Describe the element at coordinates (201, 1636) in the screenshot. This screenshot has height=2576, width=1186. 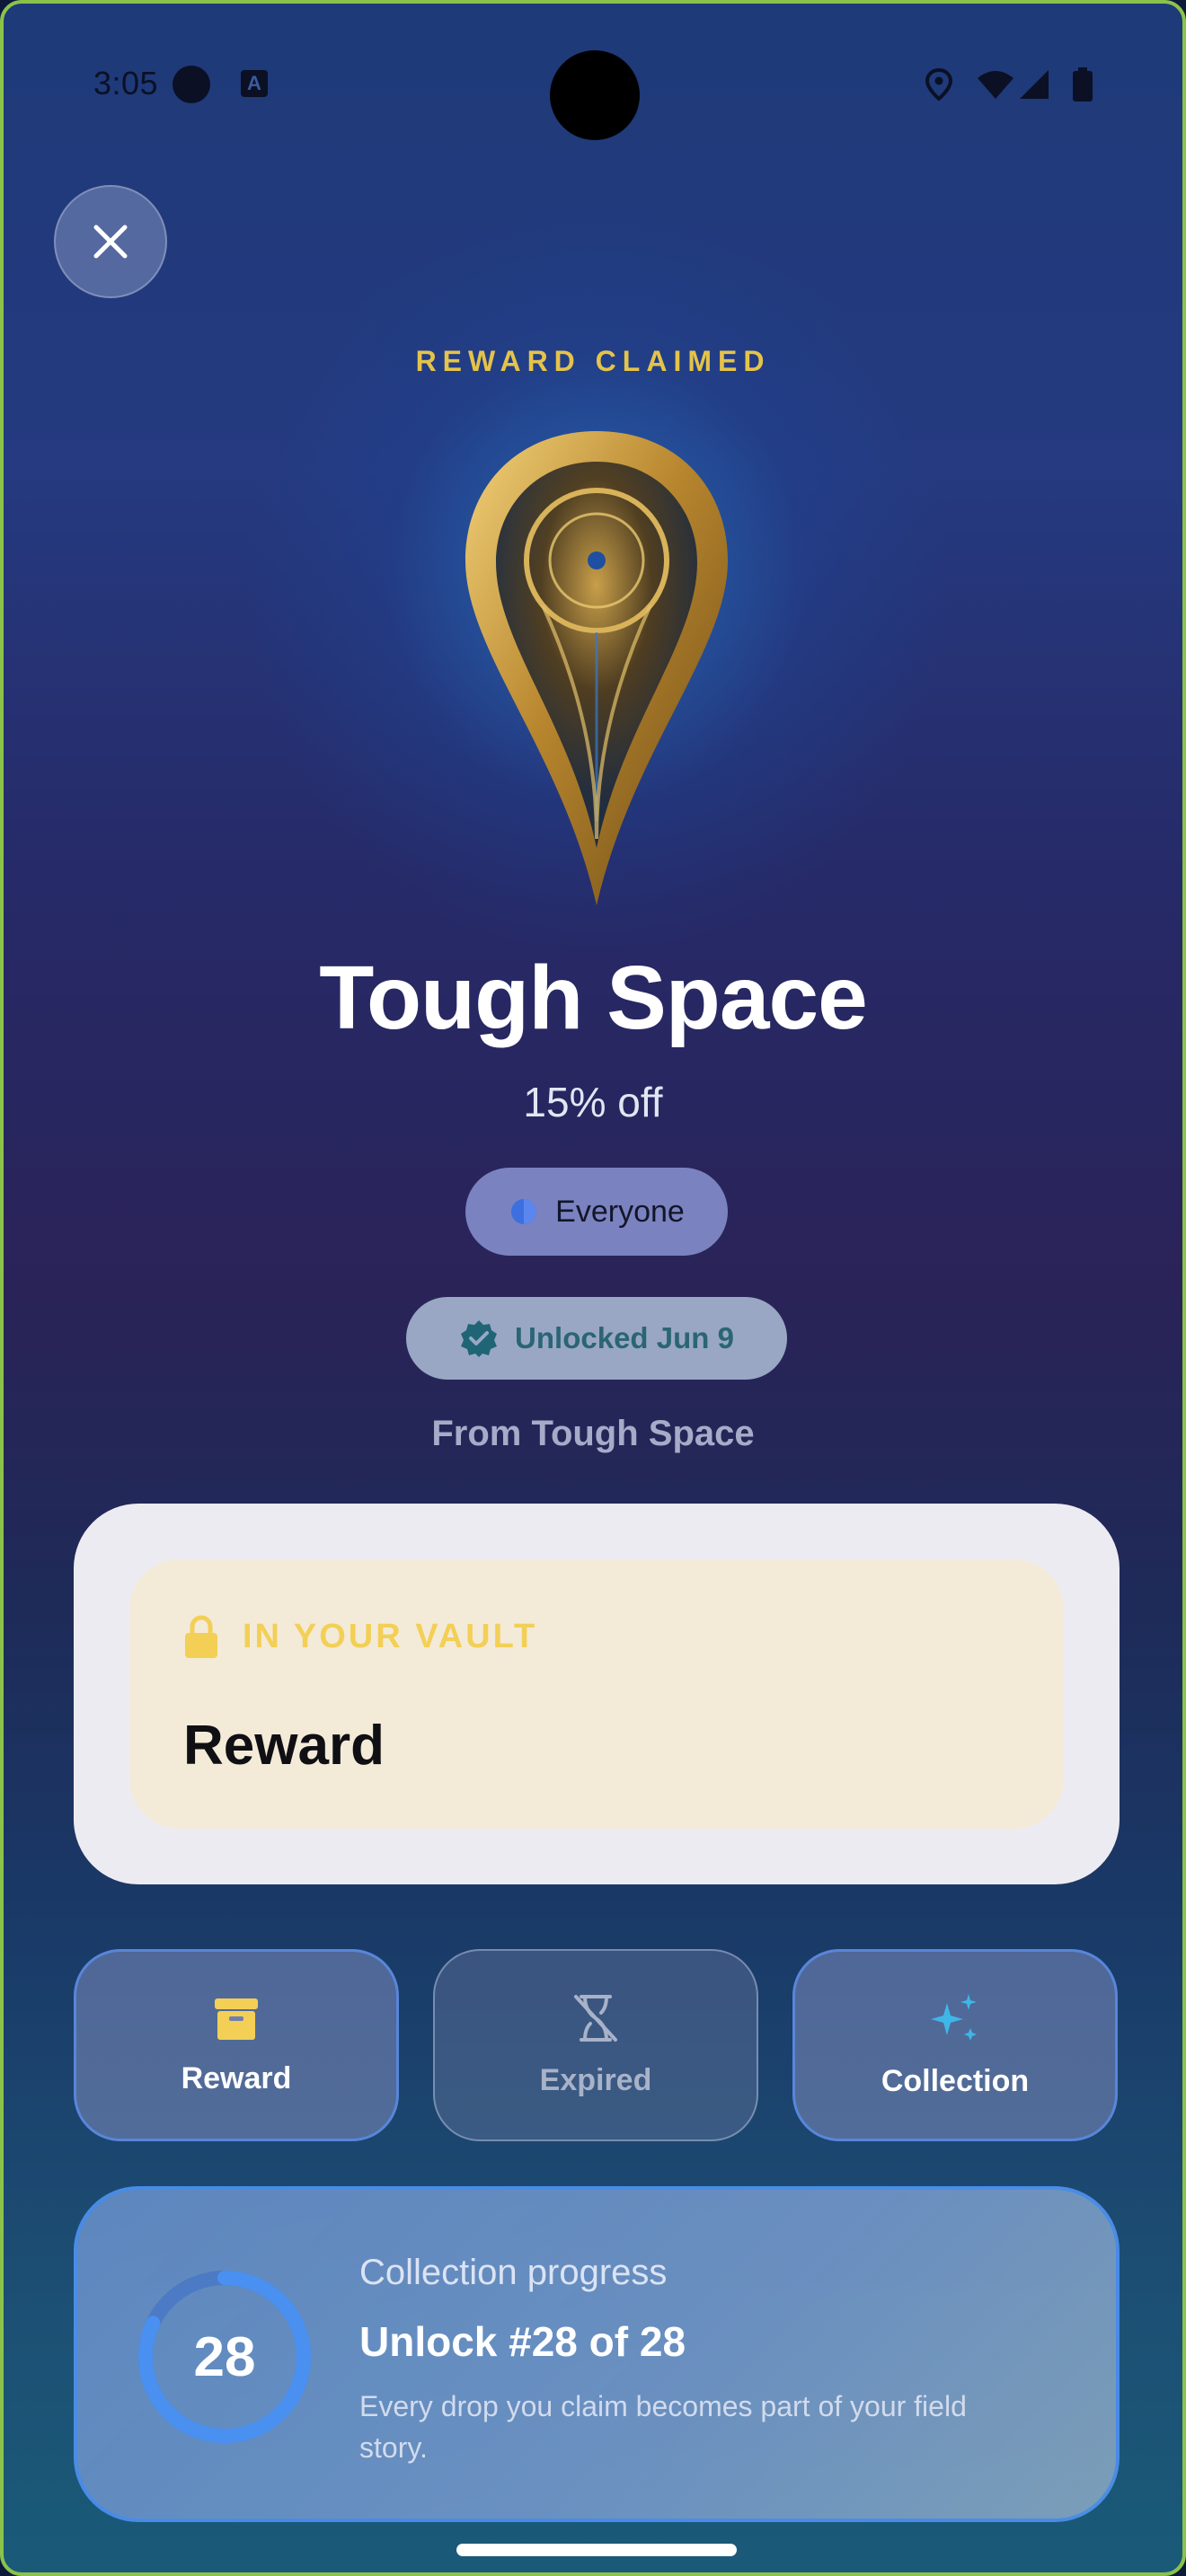
I see `lock-icon` at that location.